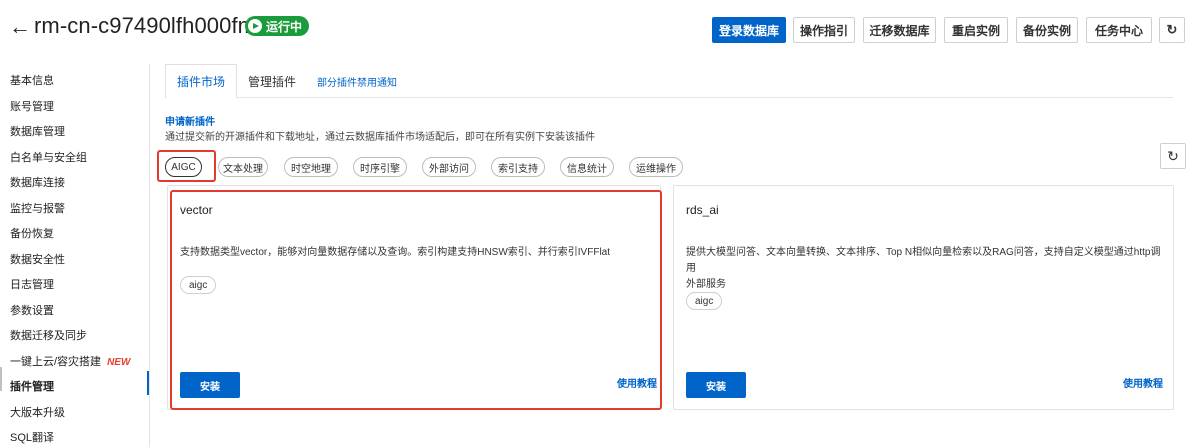  Describe the element at coordinates (1119, 30) in the screenshot. I see `task-center-button: 任务中心` at that location.